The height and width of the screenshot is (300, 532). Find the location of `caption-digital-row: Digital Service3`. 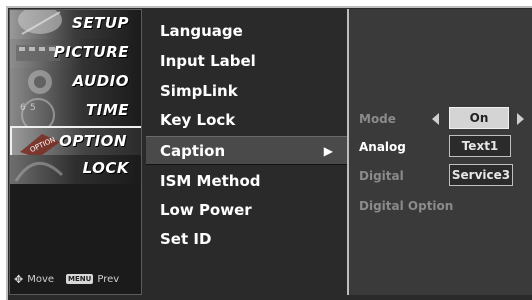

caption-digital-row: Digital Service3 is located at coordinates (445, 176).